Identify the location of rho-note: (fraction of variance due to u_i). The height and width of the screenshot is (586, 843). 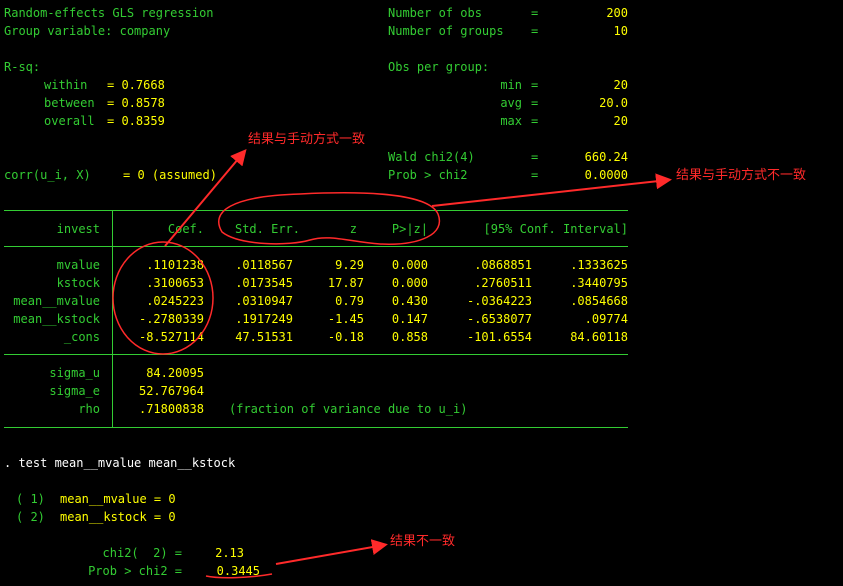
(348, 409).